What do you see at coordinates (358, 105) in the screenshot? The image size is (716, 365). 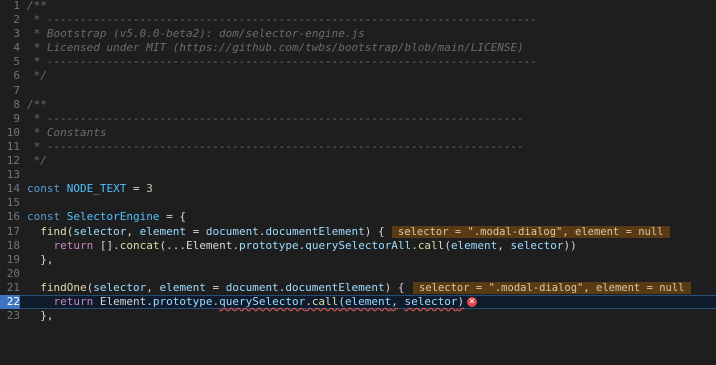 I see `code-line: 8 /**` at bounding box center [358, 105].